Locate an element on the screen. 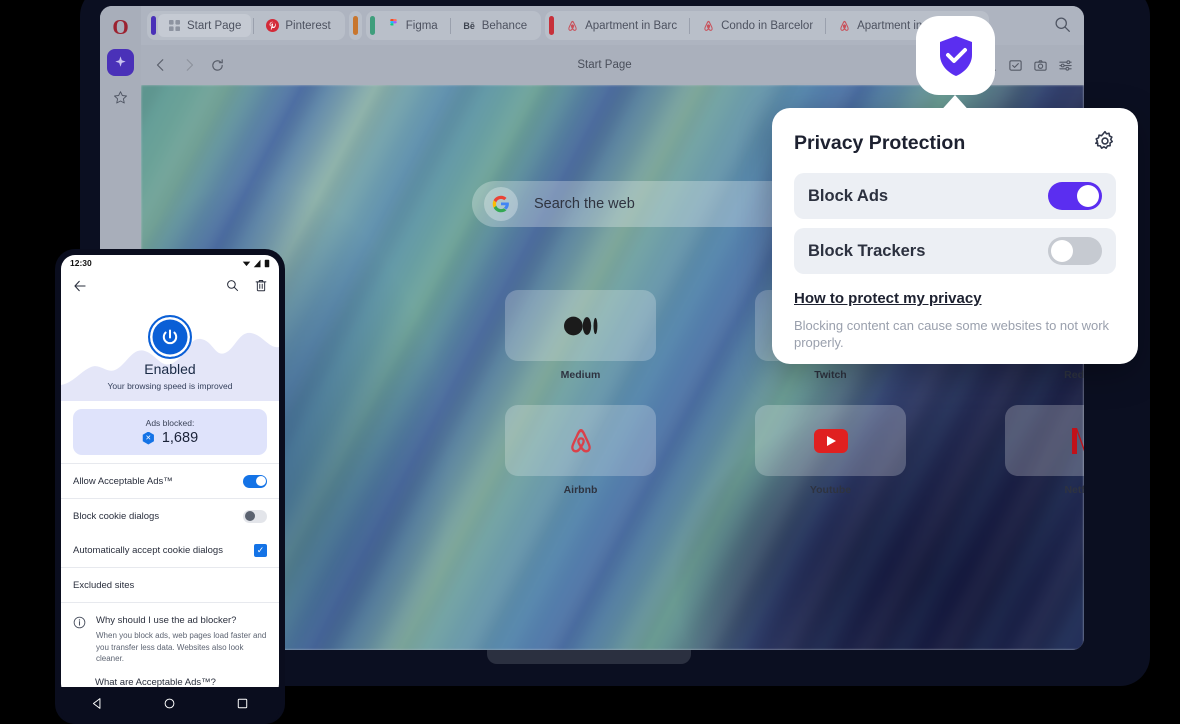 Image resolution: width=1180 pixels, height=724 pixels. speed-dial-label: Reddit is located at coordinates (1074, 375).